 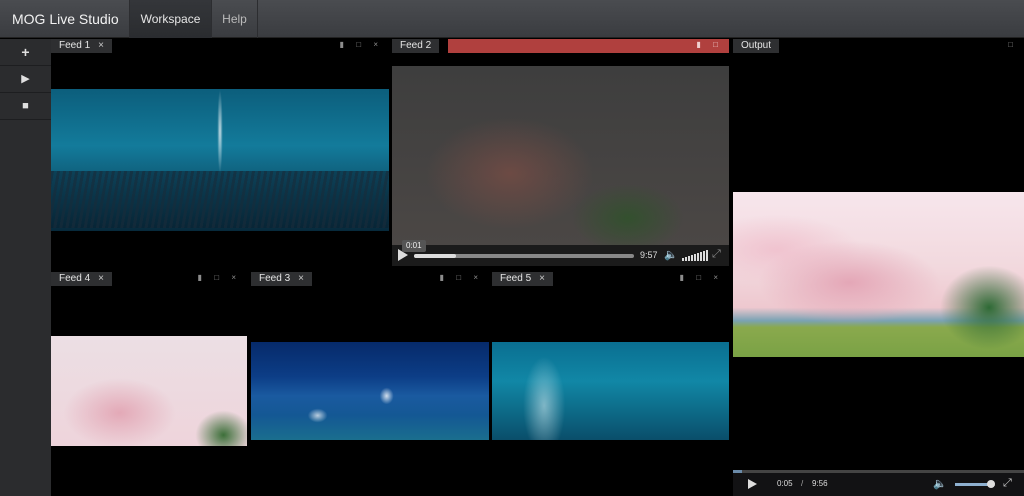 What do you see at coordinates (710, 46) in the screenshot?
I see `feed2-panel-icons: ▮ □` at bounding box center [710, 46].